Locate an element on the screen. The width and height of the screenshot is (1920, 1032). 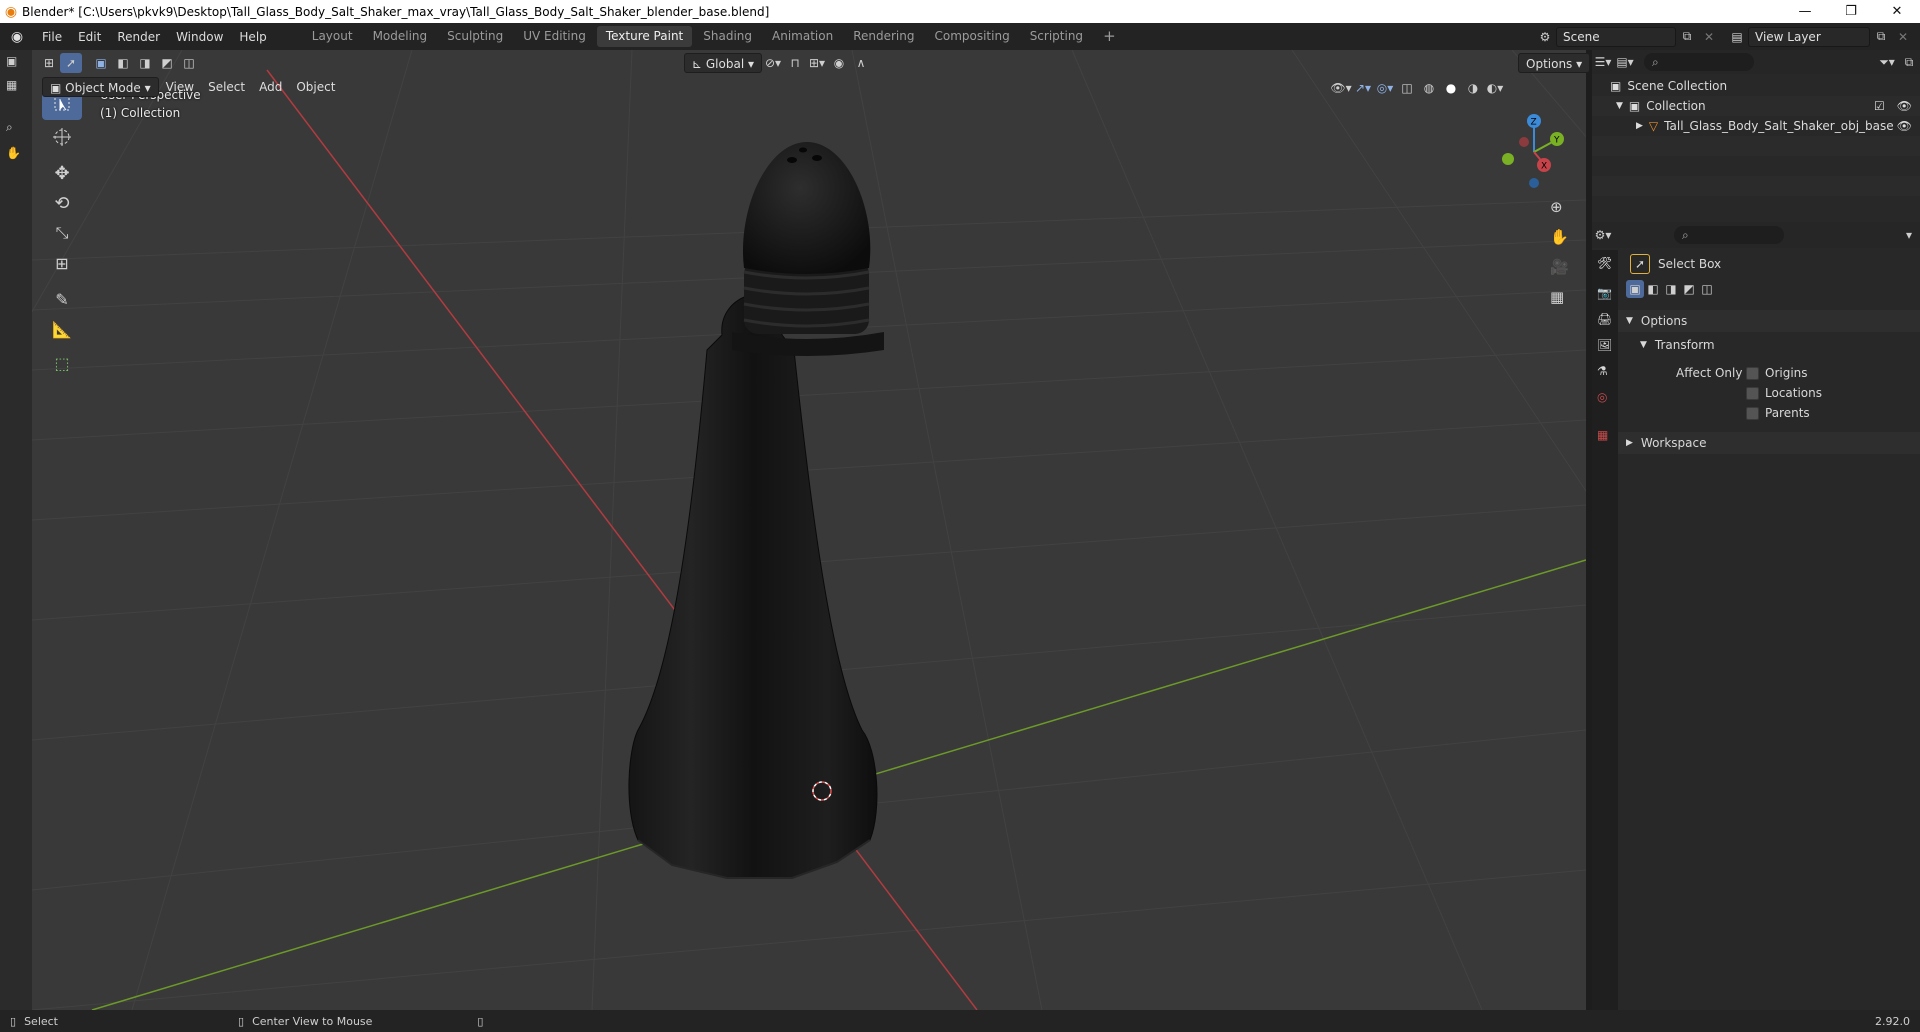
proportional-edit-icon: ◉ is located at coordinates (839, 63).